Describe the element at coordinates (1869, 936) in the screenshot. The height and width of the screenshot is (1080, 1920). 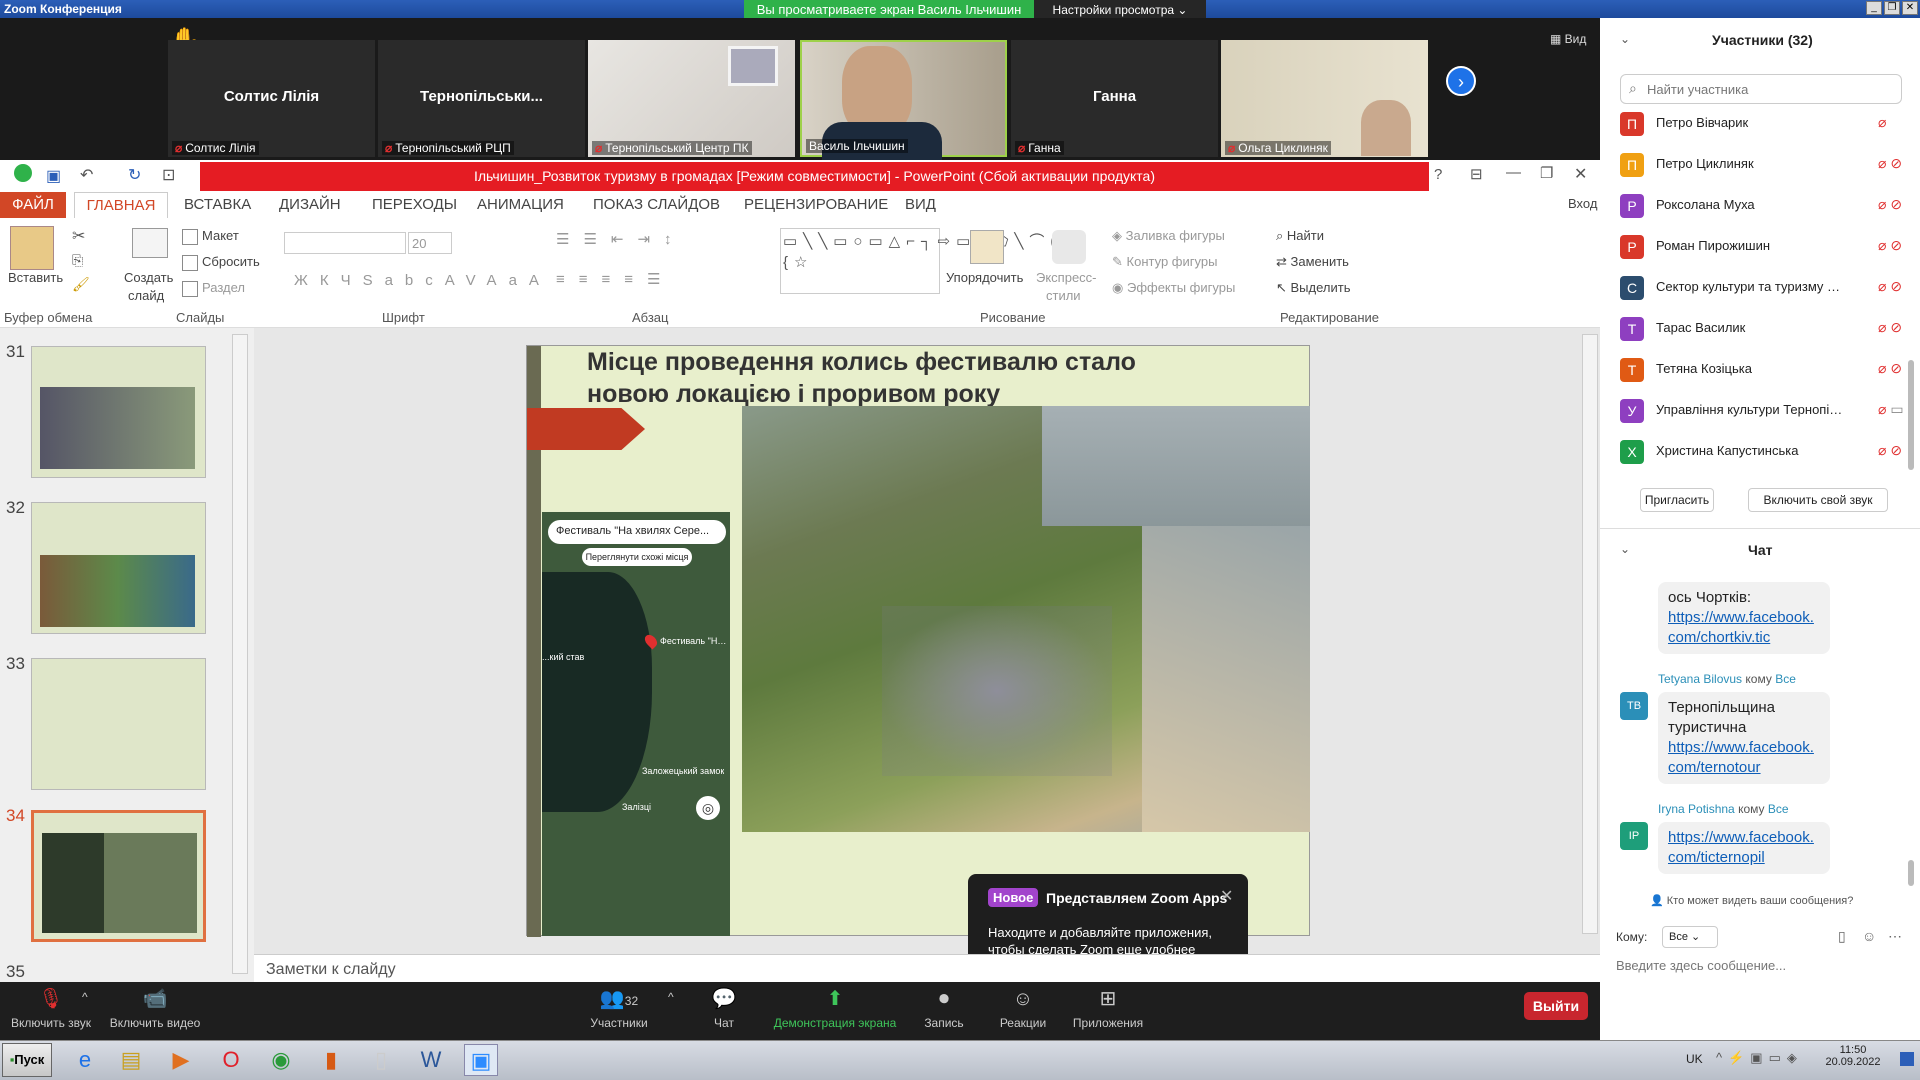
I see `emoji-icon: ☺` at that location.